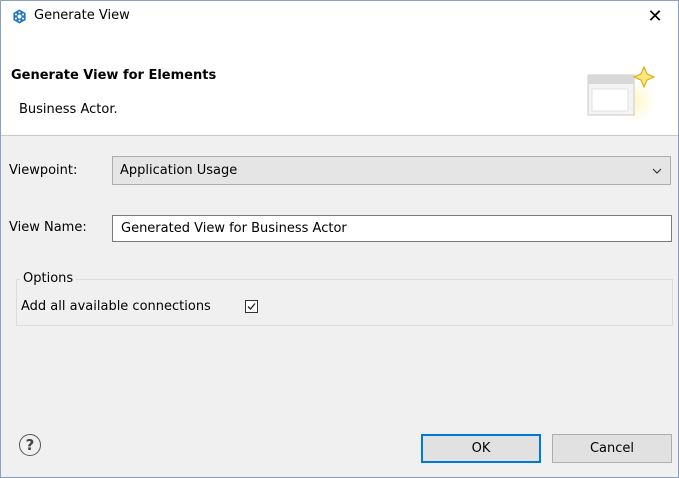  I want to click on view-name-input: Generated View for Business Actor, so click(392, 228).